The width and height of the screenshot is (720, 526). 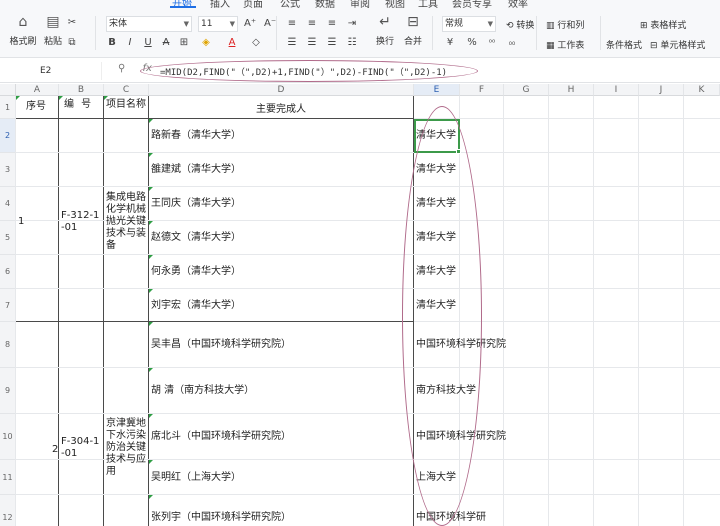 I want to click on rows-cols-button: ▥ 行和列, so click(x=565, y=24).